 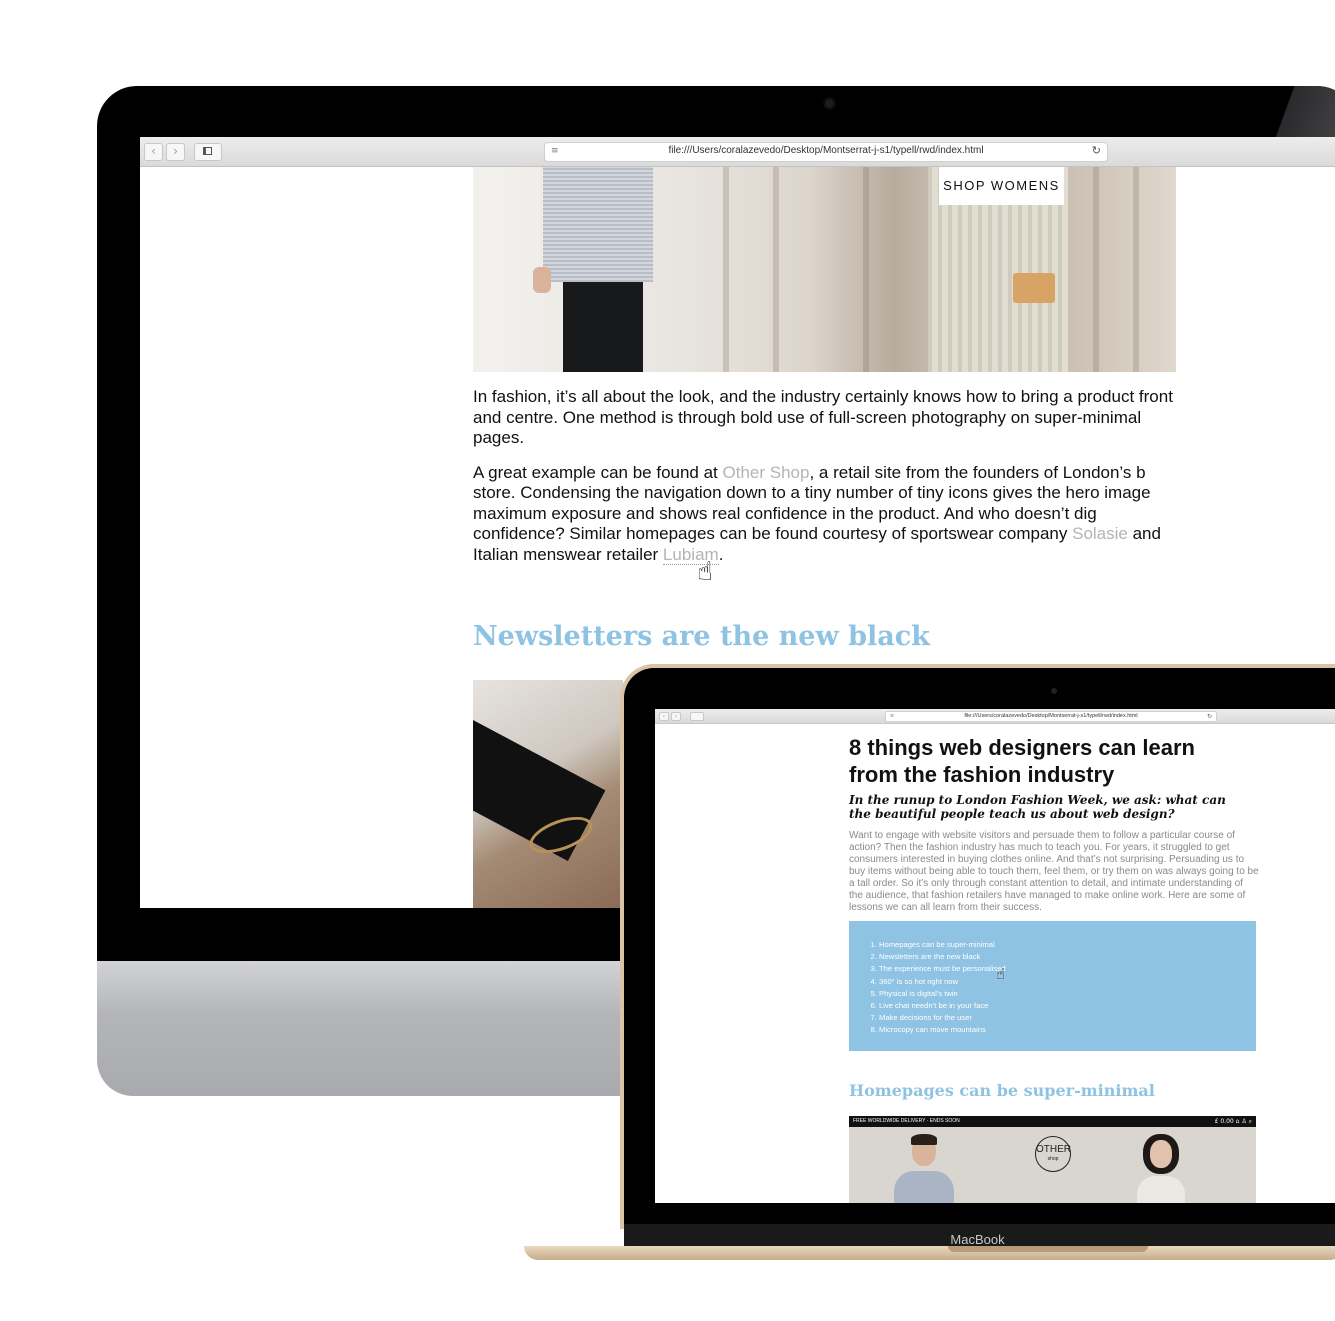 I want to click on section-heading: Homepages can be super-minimal, so click(x=1002, y=1090).